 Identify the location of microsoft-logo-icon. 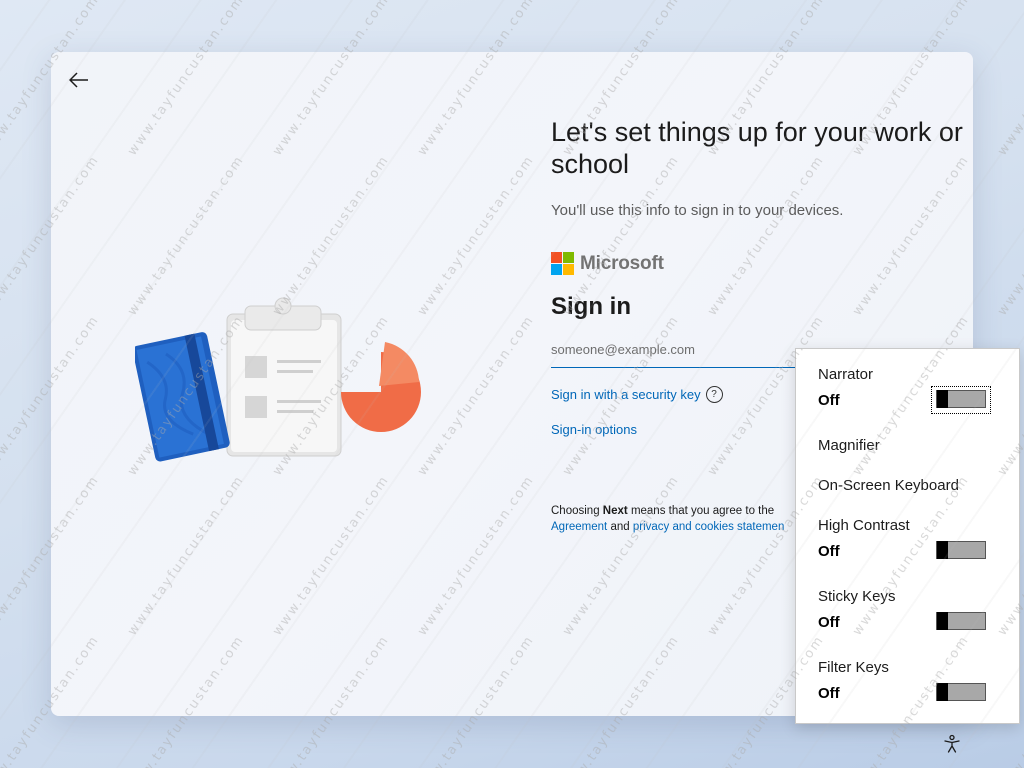
(562, 263).